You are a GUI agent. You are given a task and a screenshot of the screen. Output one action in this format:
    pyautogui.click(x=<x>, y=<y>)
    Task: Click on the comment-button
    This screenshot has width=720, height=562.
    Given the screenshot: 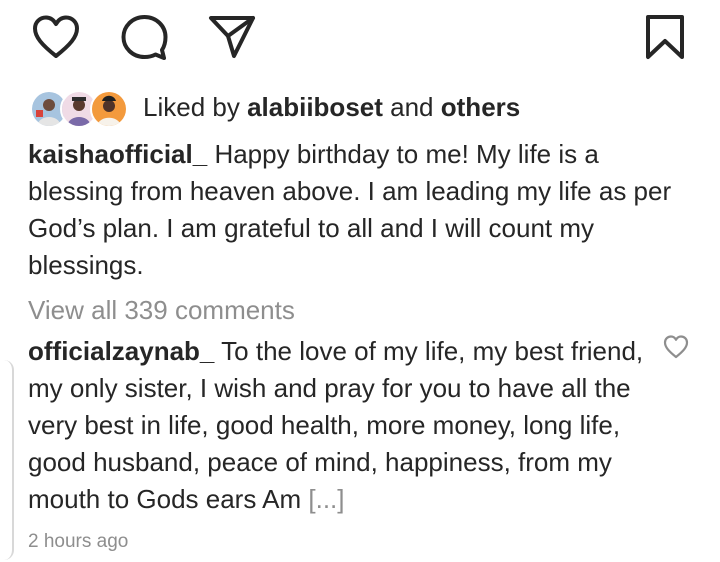 What is the action you would take?
    pyautogui.click(x=144, y=37)
    